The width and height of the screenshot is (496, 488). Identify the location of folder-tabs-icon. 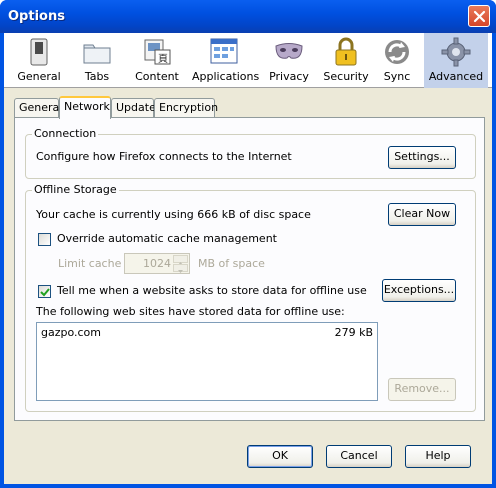
(97, 54).